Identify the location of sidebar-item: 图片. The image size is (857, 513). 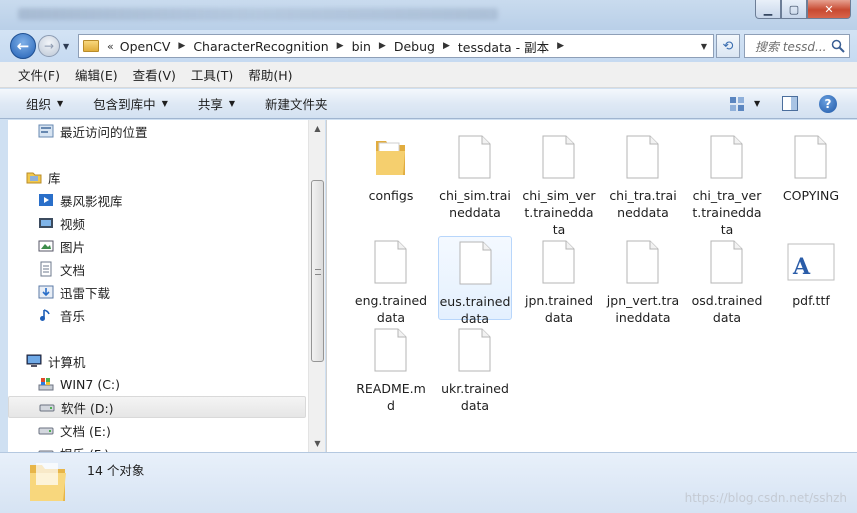
(157, 246).